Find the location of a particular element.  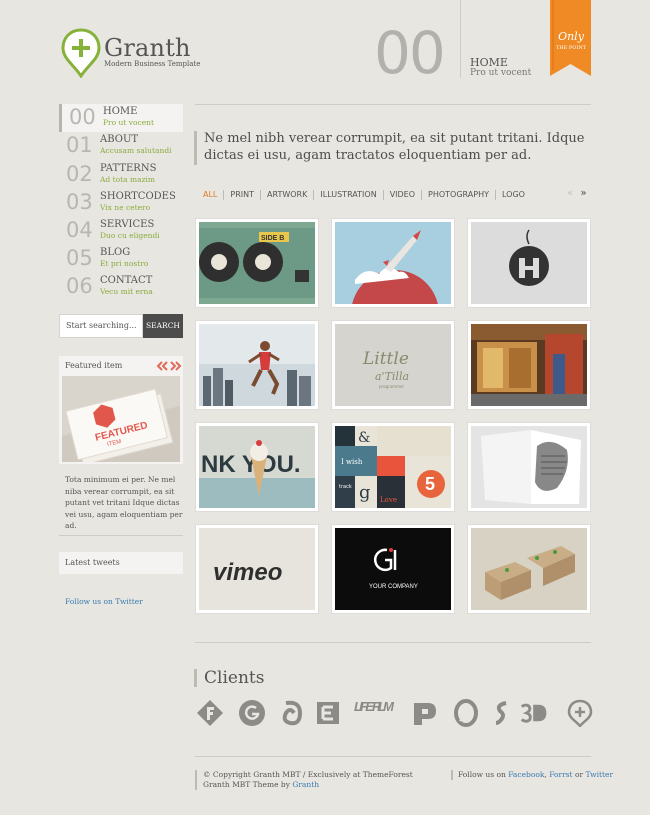

portfolio-pager: « » is located at coordinates (579, 194).